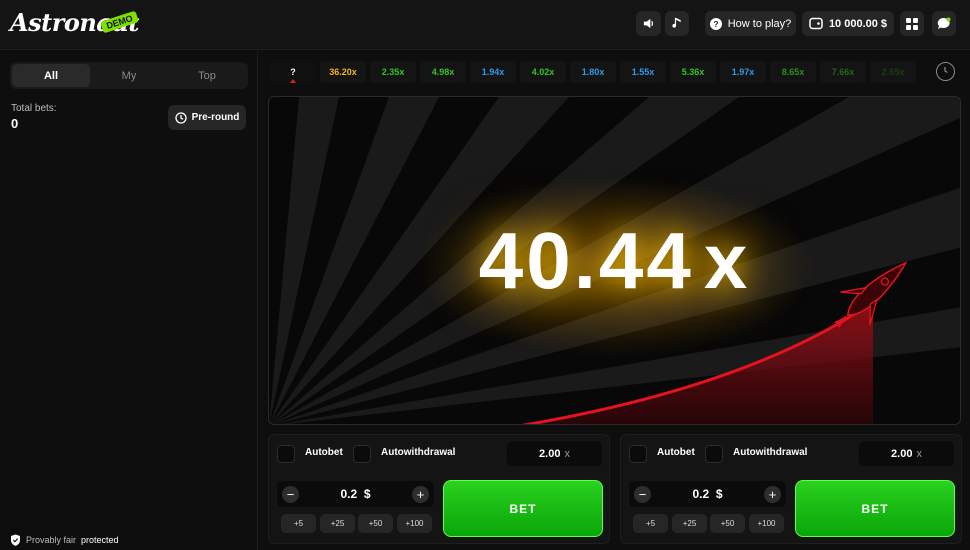  What do you see at coordinates (180, 117) in the screenshot?
I see `clock-icon` at bounding box center [180, 117].